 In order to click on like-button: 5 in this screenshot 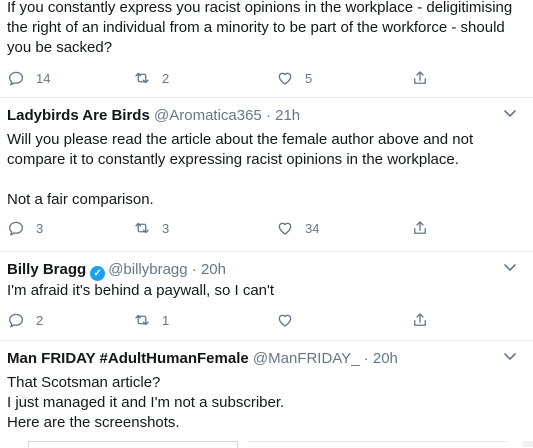, I will do `click(294, 78)`.